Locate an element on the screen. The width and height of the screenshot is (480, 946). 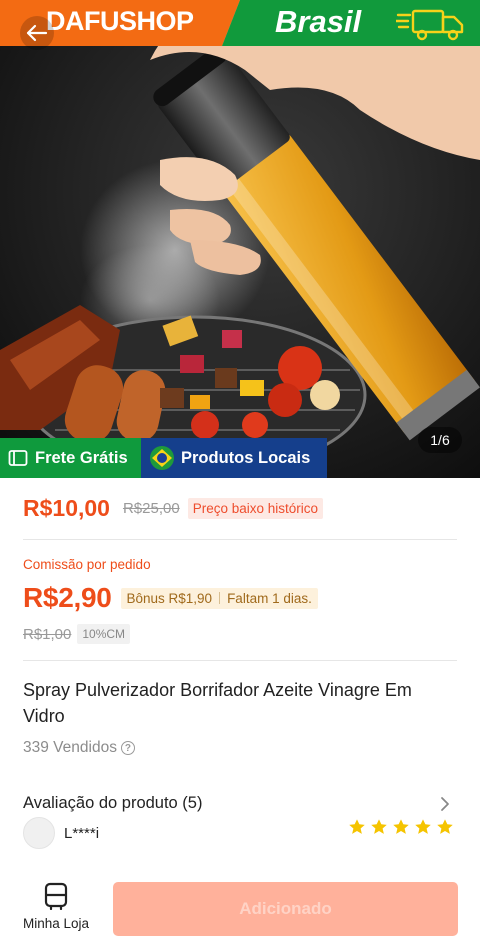
truck-icon is located at coordinates (430, 25).